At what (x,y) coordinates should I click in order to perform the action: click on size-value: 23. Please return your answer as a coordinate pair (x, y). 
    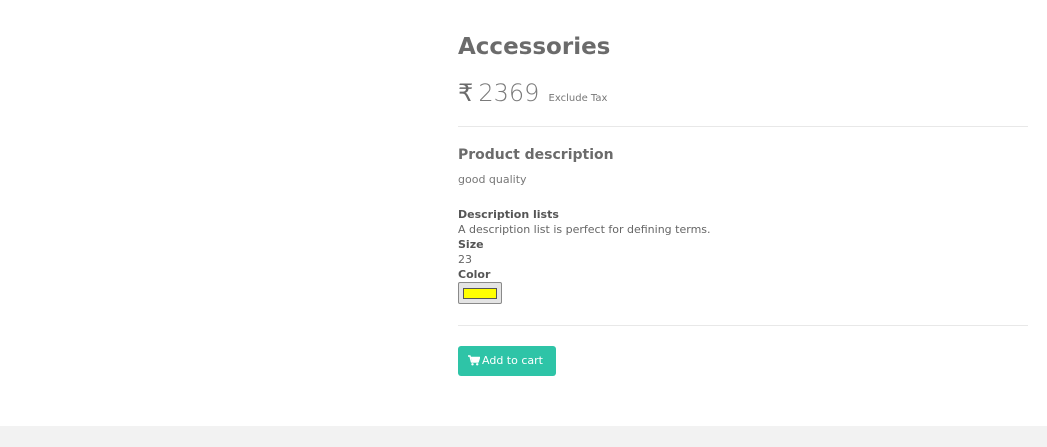
    Looking at the image, I should click on (465, 259).